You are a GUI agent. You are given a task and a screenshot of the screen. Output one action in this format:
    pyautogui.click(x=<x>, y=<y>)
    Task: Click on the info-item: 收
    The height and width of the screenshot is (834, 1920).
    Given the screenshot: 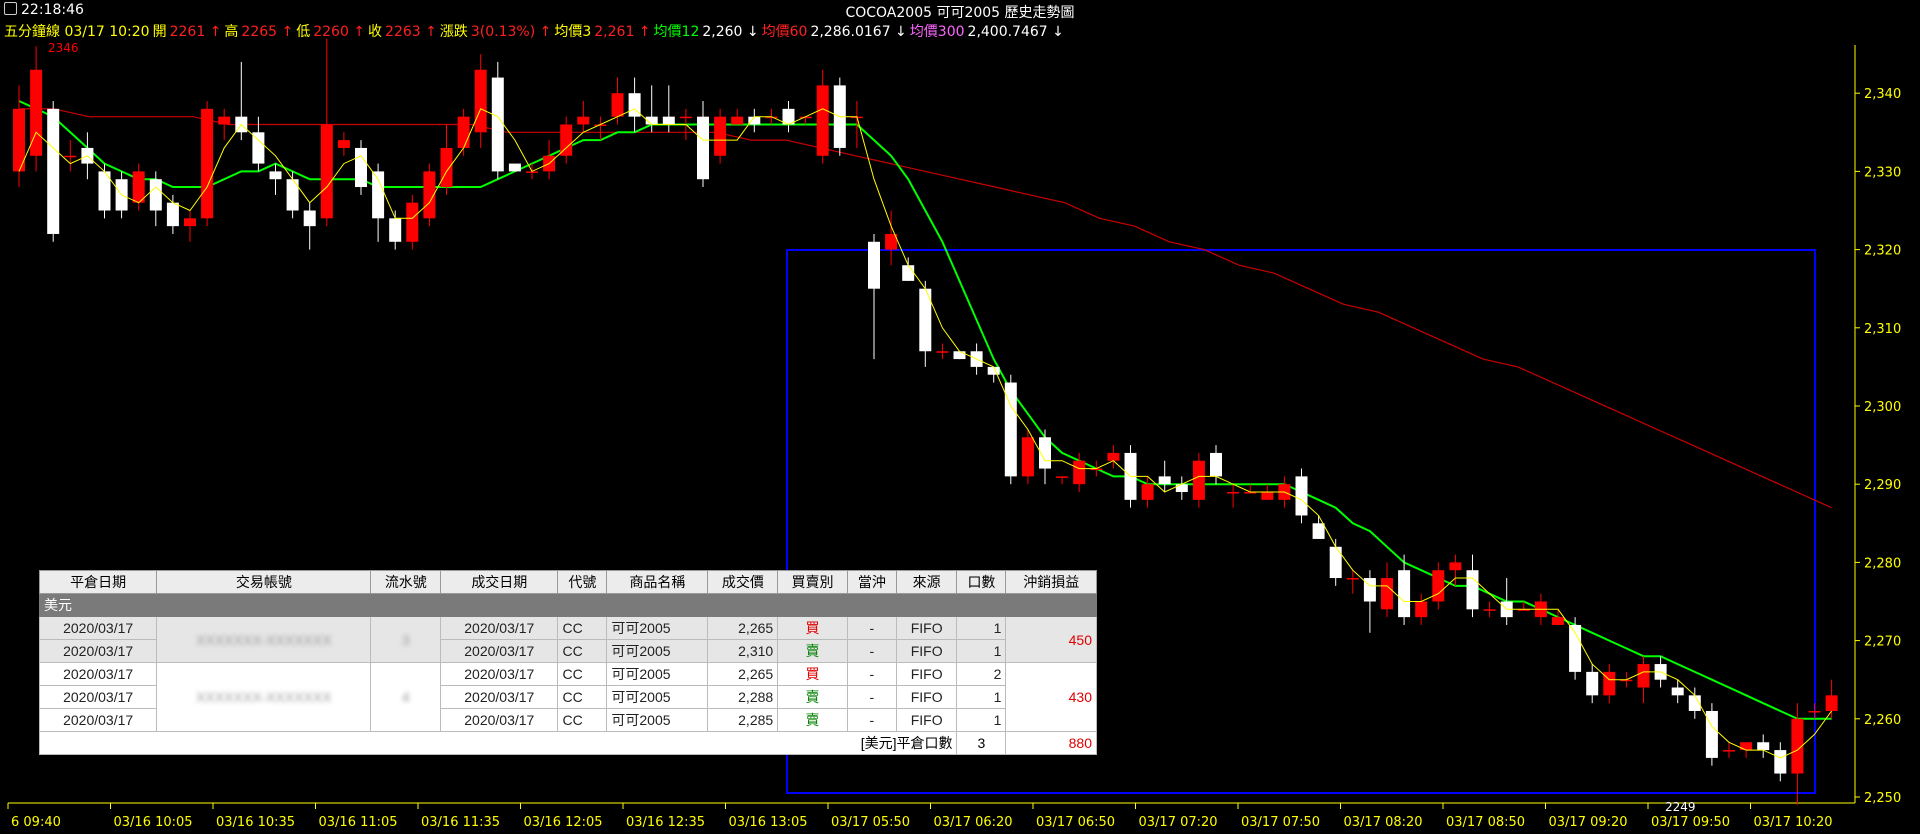 What is the action you would take?
    pyautogui.click(x=375, y=32)
    